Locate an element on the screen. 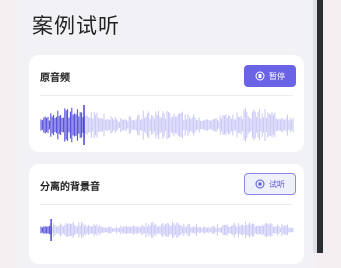 The height and width of the screenshot is (268, 341). page-title: 案例试听 is located at coordinates (76, 26).